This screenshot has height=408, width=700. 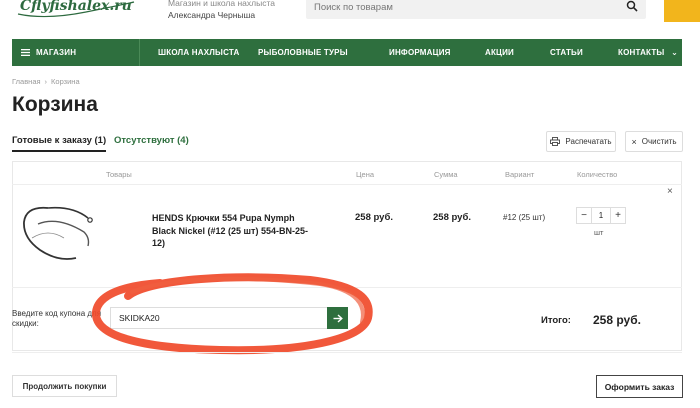 I want to click on nav-item-tours: Рыболовные туры, so click(x=303, y=52).